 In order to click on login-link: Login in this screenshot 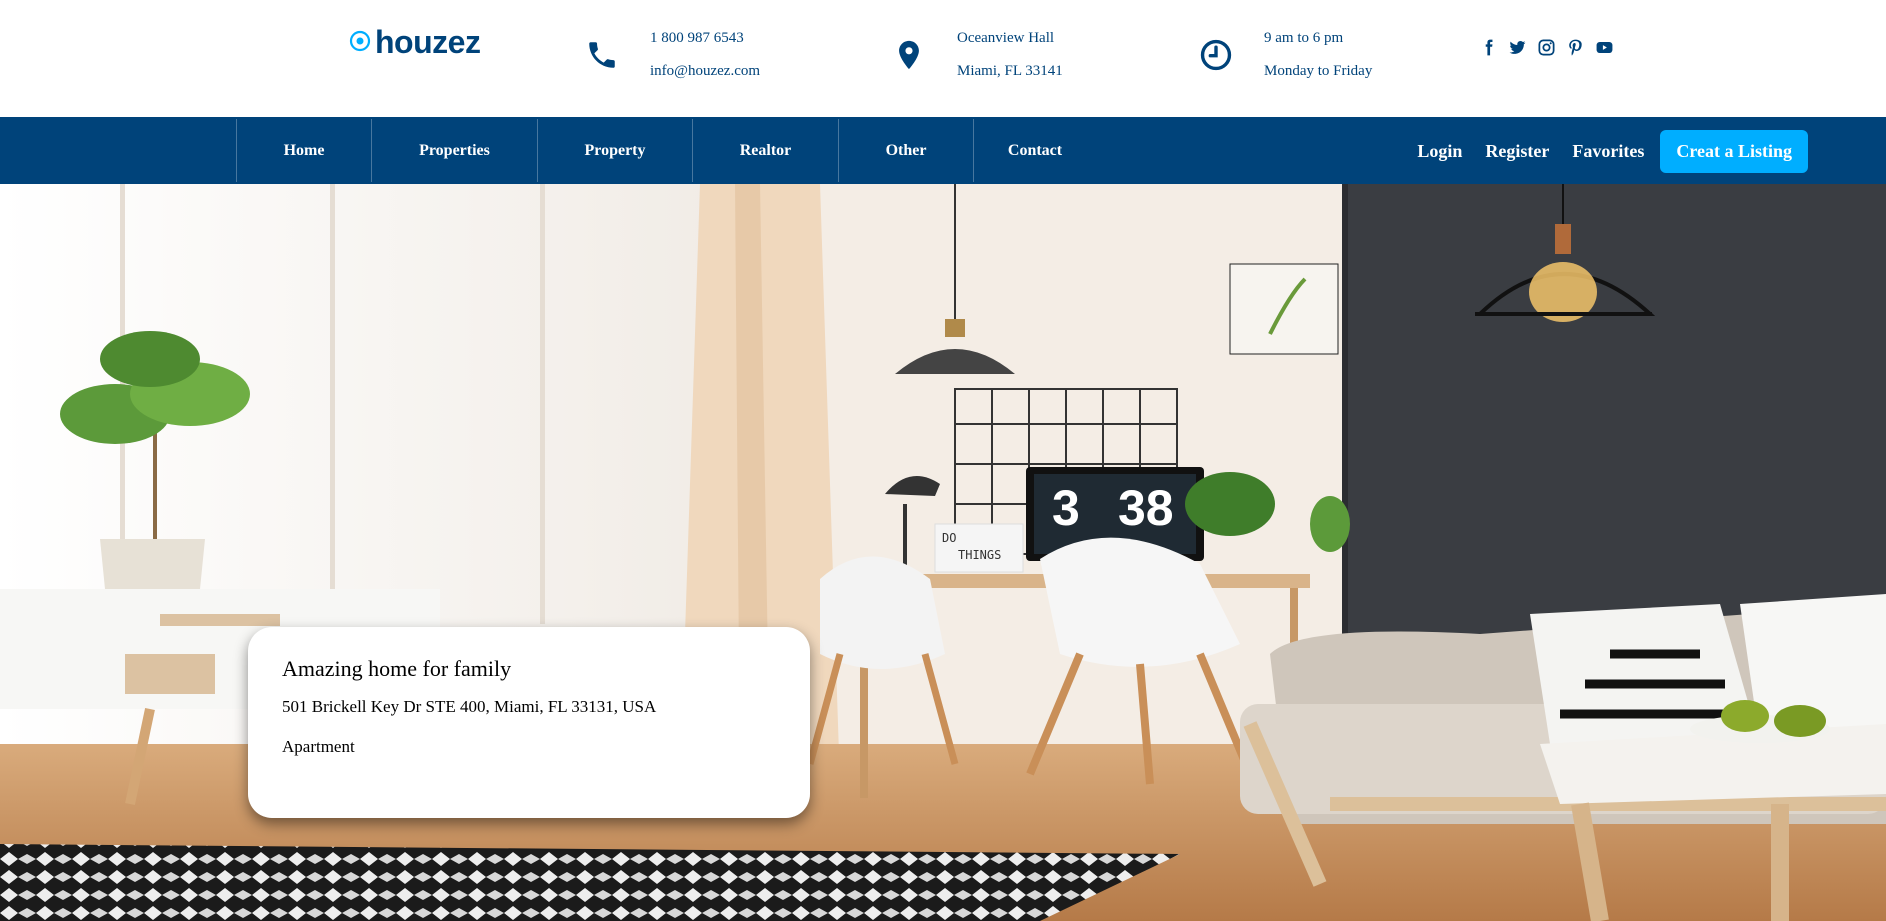, I will do `click(1439, 151)`.